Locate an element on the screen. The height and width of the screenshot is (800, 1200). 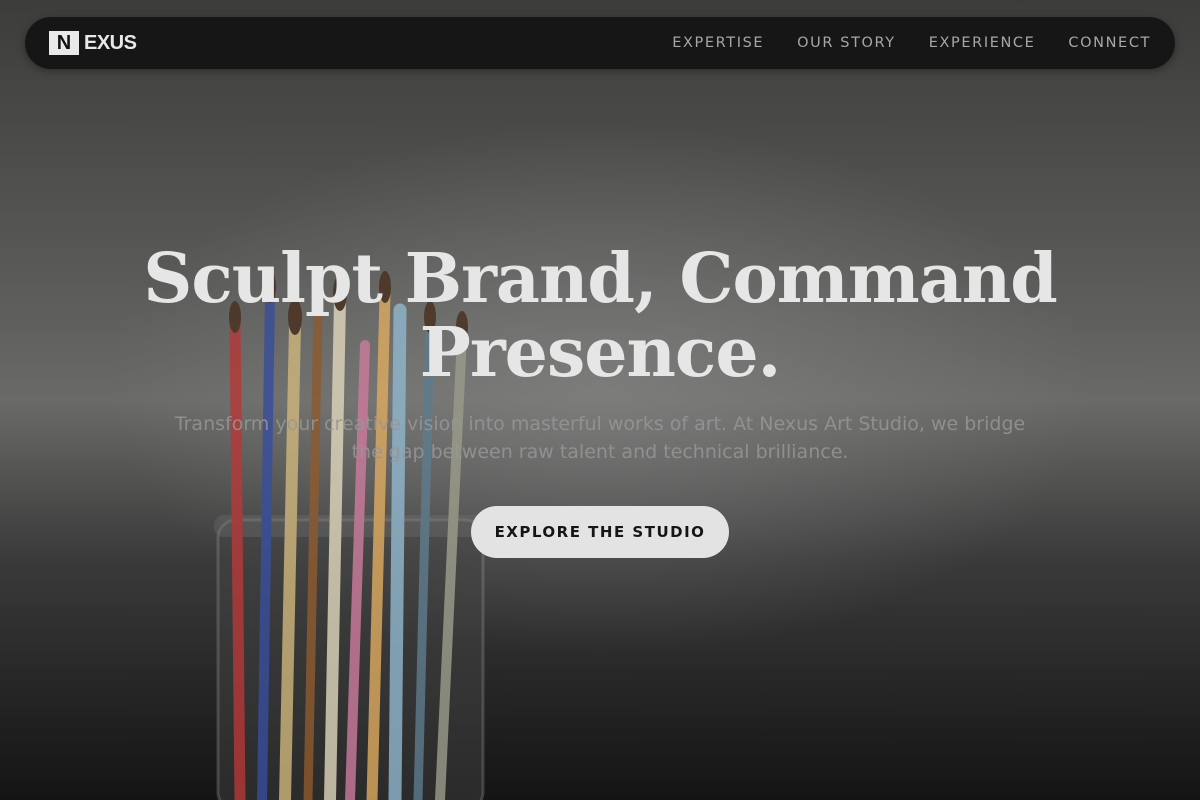
nav-links: EXPERTISE OUR STORY EXPERIENCE CONNECT is located at coordinates (911, 43).